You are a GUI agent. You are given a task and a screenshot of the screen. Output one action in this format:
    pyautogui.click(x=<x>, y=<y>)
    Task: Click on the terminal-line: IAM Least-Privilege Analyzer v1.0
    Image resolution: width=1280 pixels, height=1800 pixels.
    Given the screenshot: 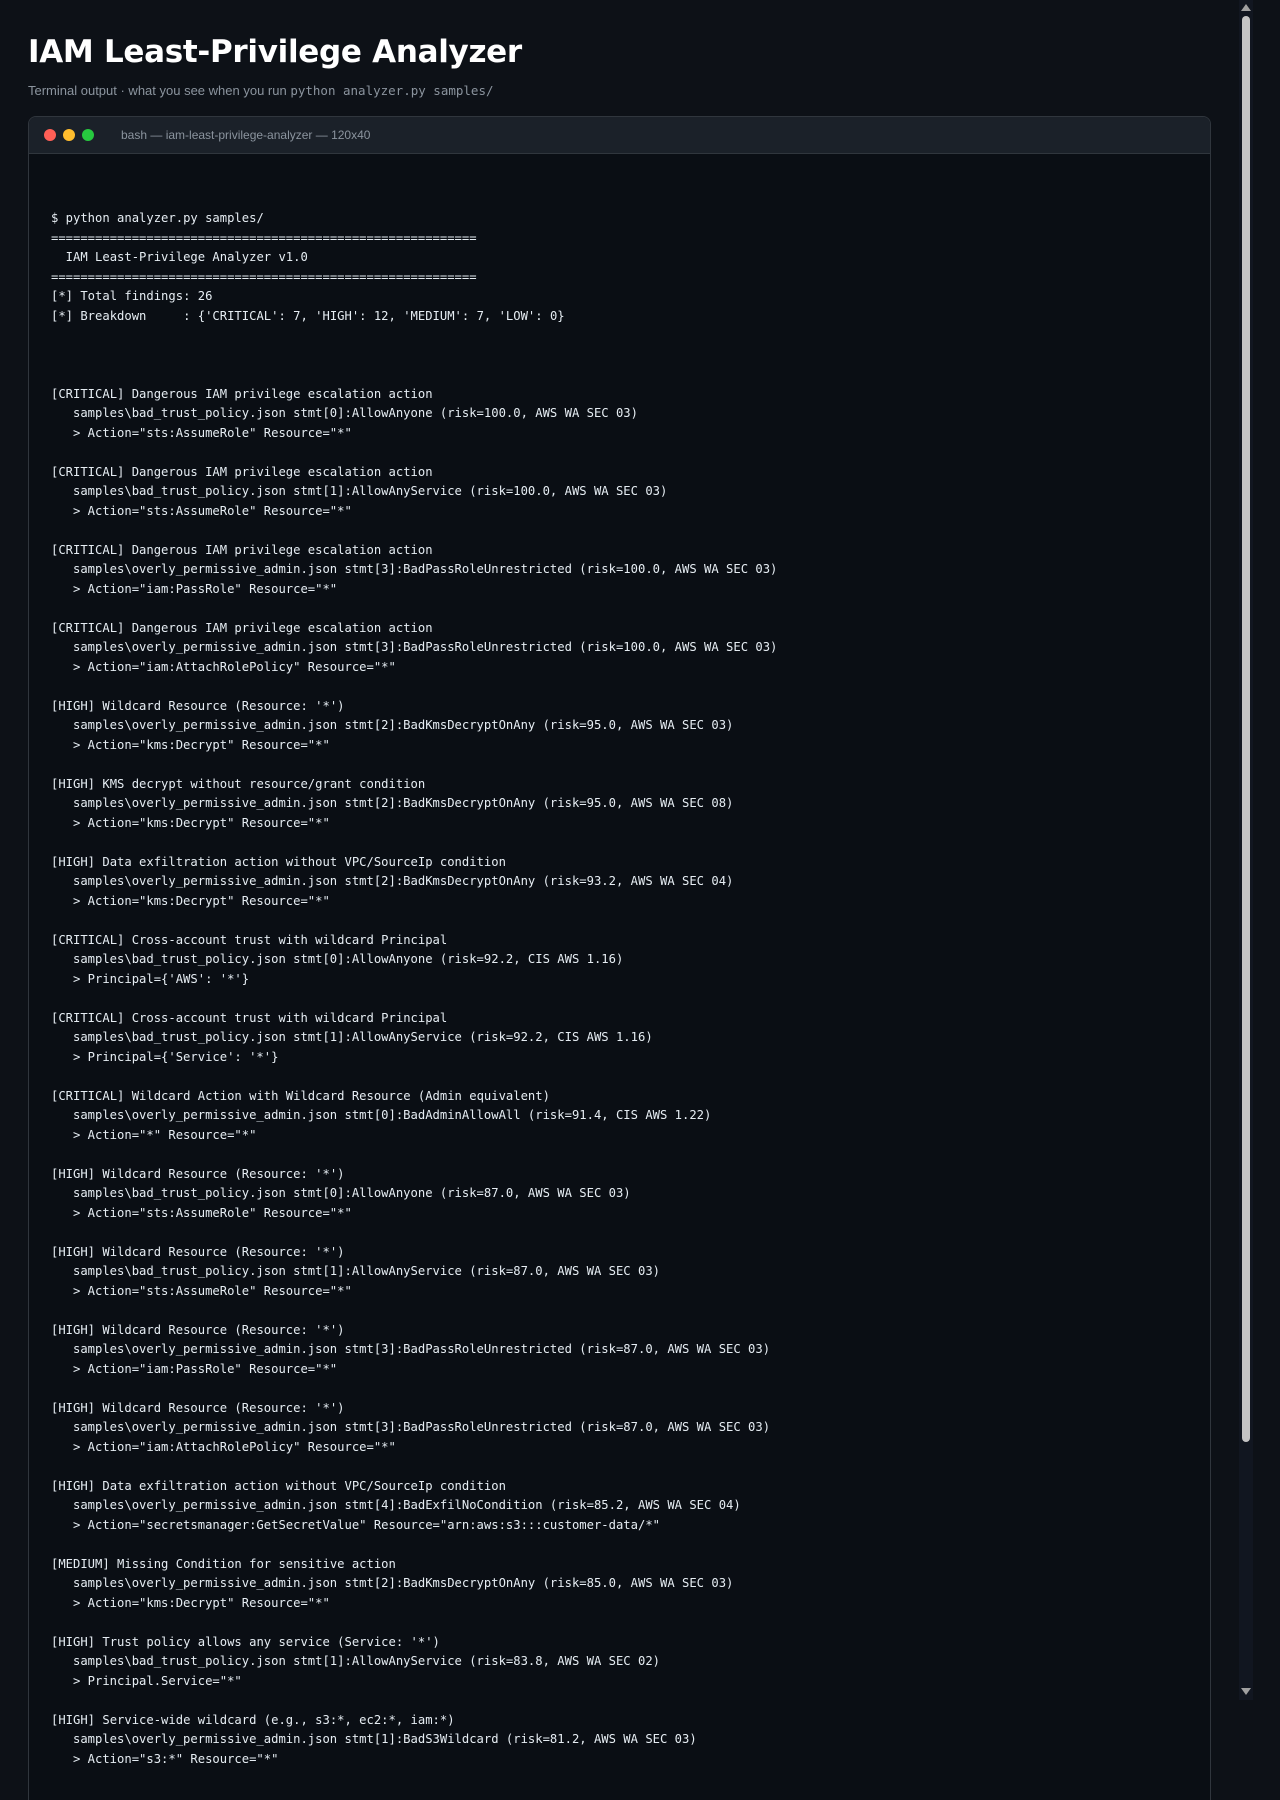 What is the action you would take?
    pyautogui.click(x=179, y=257)
    